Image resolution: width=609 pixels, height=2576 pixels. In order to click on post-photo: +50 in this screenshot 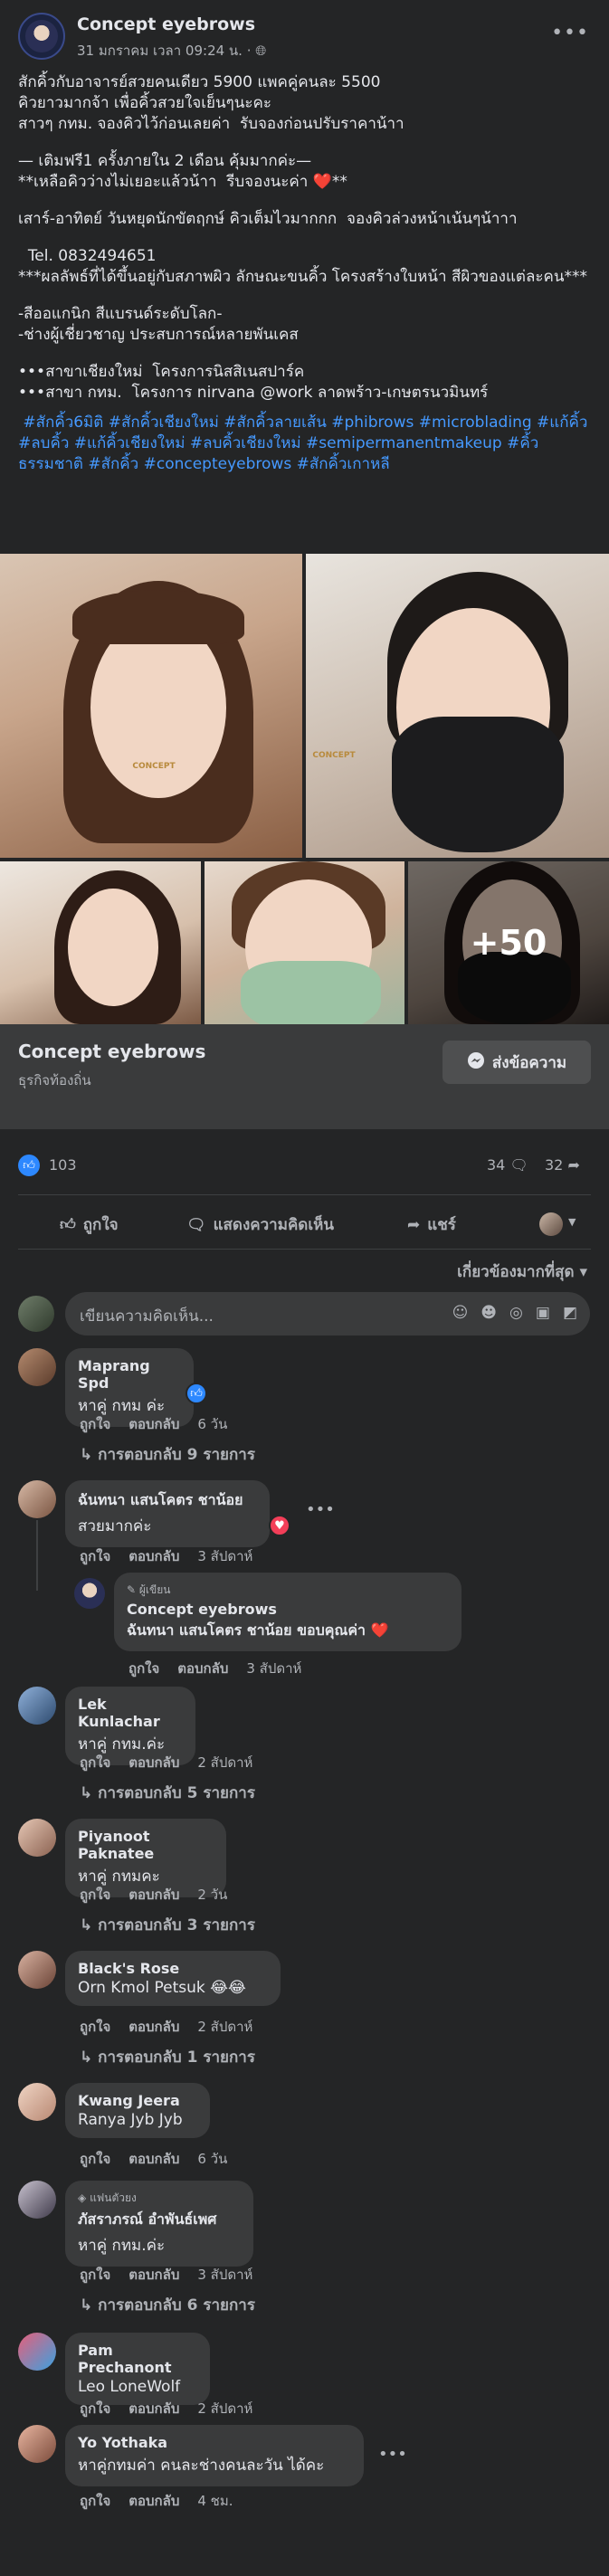, I will do `click(508, 942)`.